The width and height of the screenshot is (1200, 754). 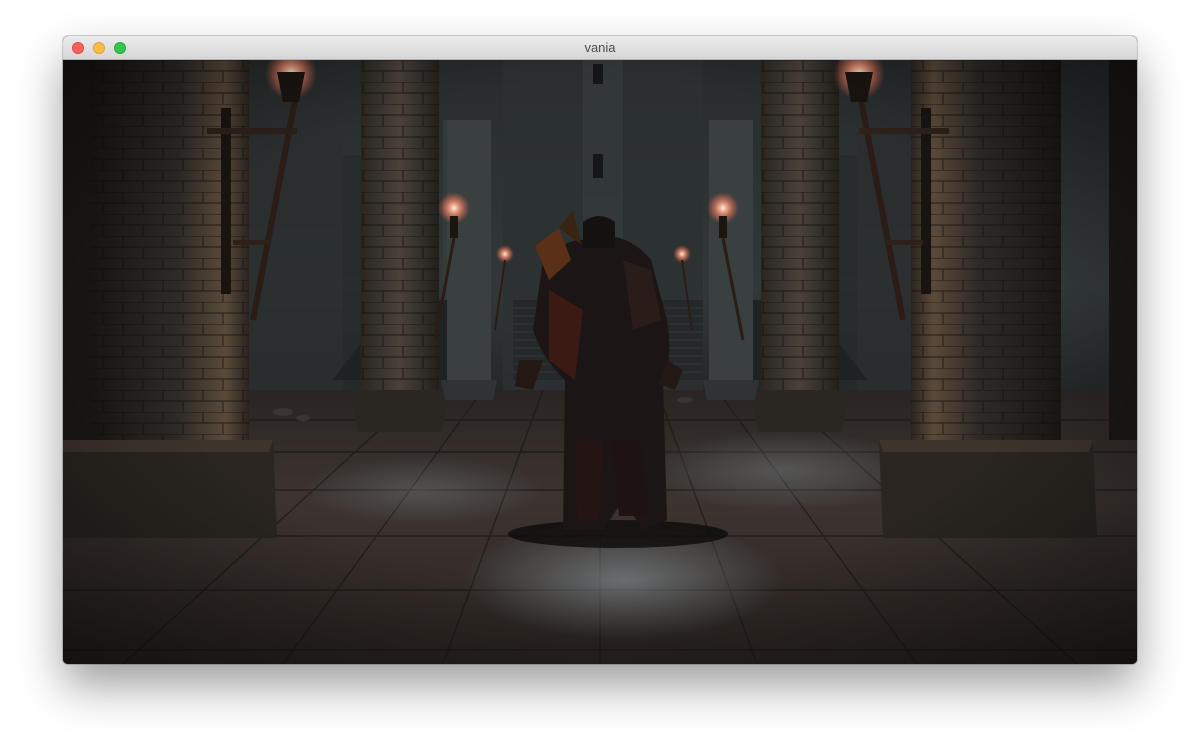 I want to click on window-title: vania, so click(x=600, y=47).